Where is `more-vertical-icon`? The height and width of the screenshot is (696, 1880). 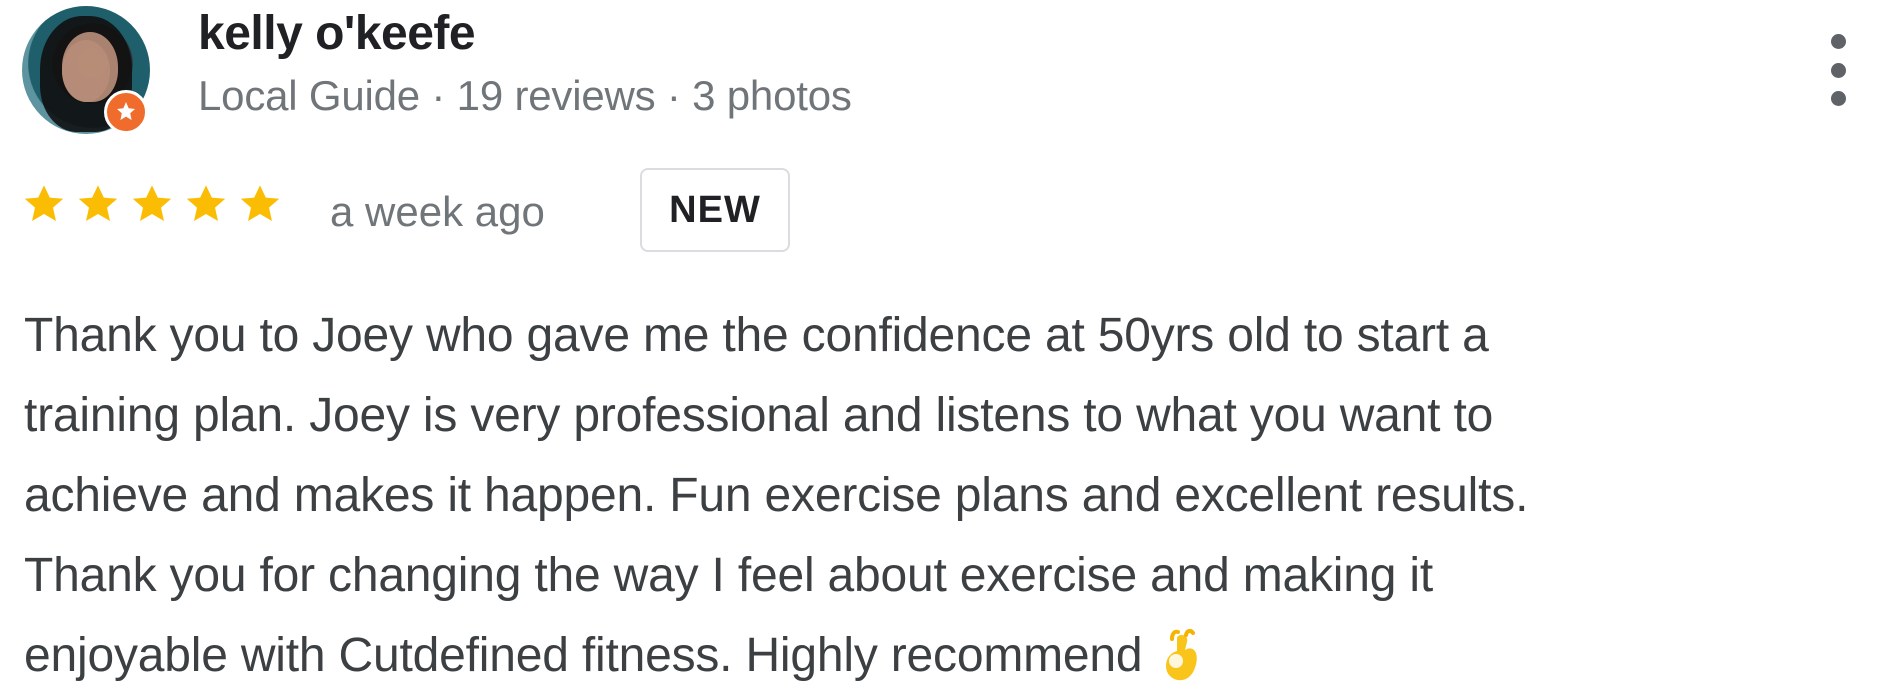 more-vertical-icon is located at coordinates (1838, 70).